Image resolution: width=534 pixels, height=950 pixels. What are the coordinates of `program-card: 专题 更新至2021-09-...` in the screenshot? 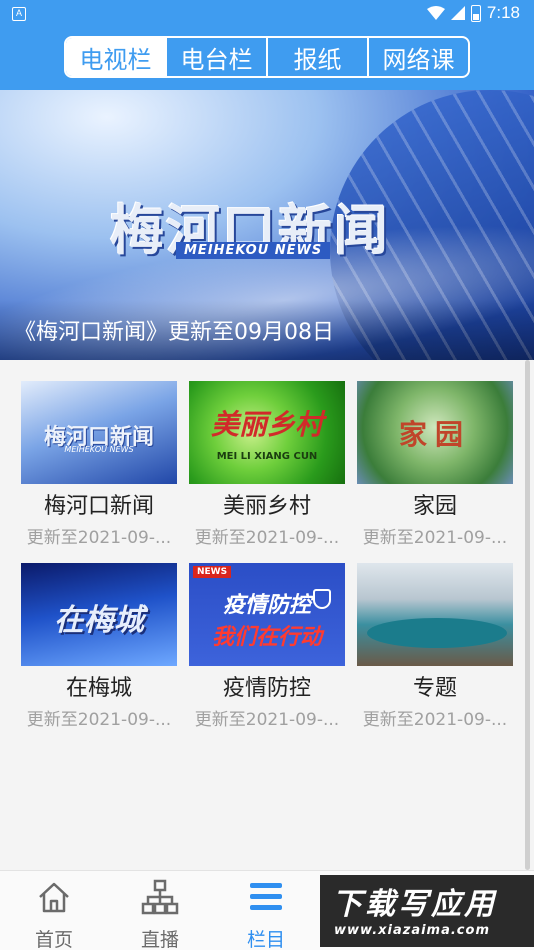 It's located at (435, 646).